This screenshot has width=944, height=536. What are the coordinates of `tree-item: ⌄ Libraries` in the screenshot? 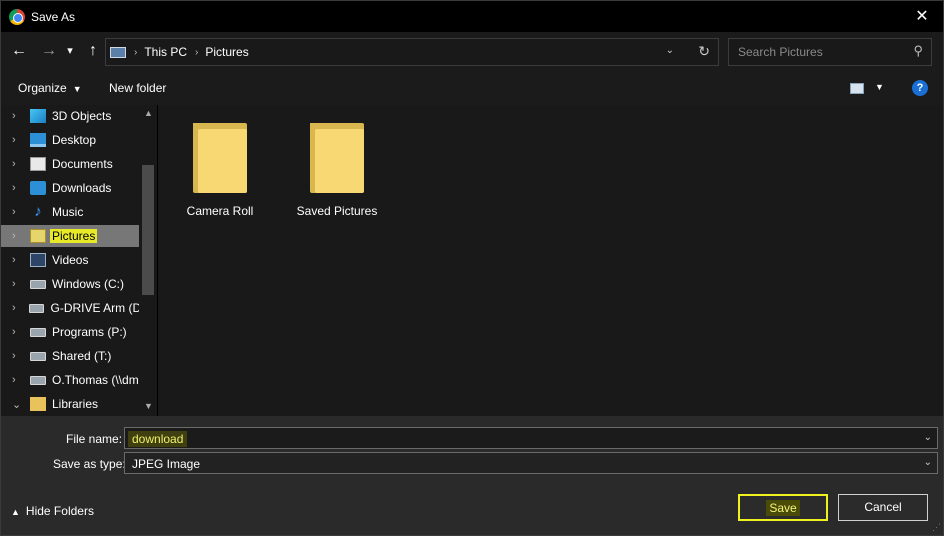 It's located at (70, 404).